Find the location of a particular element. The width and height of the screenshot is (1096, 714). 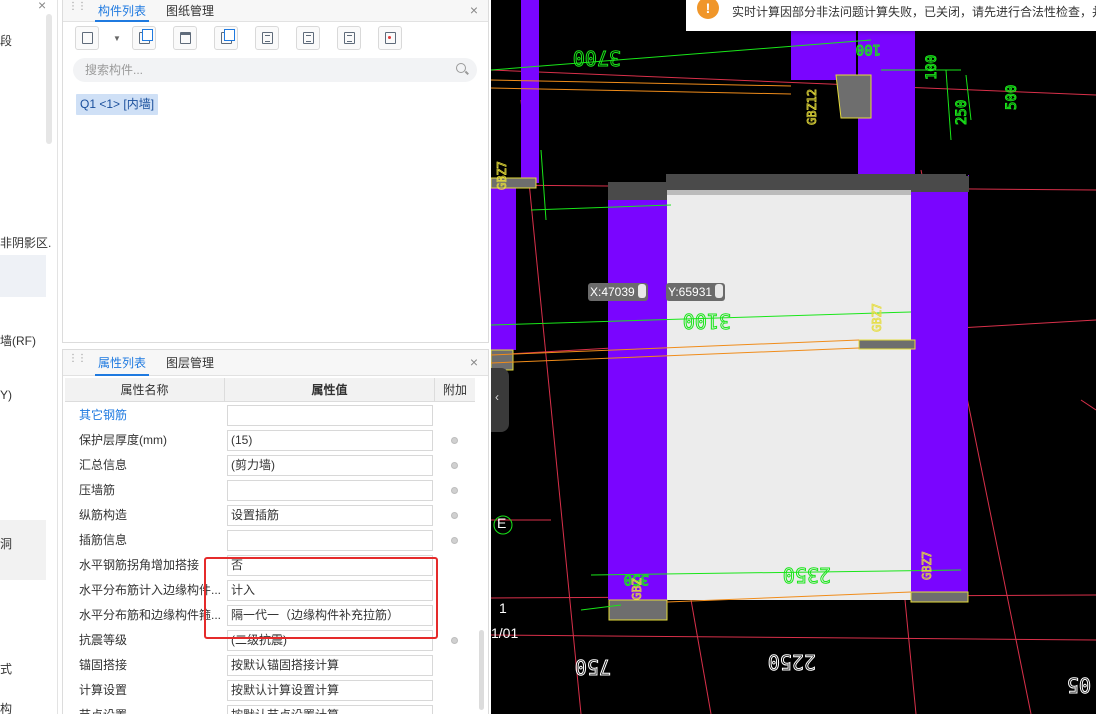

list-item-q1: Q1 <1> [内墙] is located at coordinates (117, 104).